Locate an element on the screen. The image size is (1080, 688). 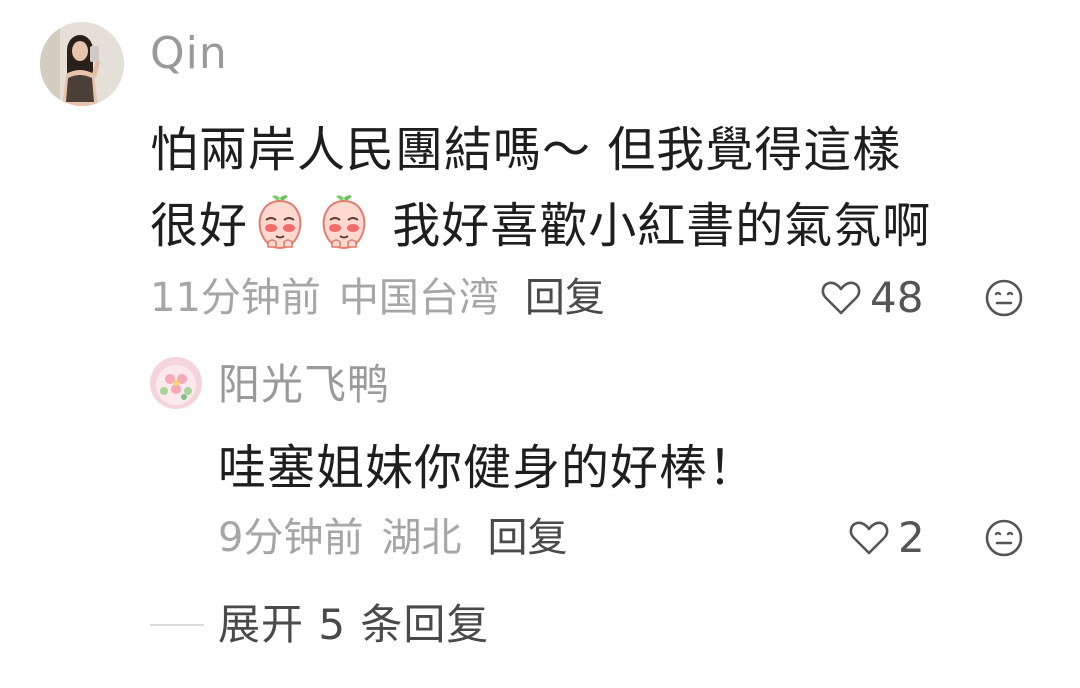
flower-avatar is located at coordinates (176, 383).